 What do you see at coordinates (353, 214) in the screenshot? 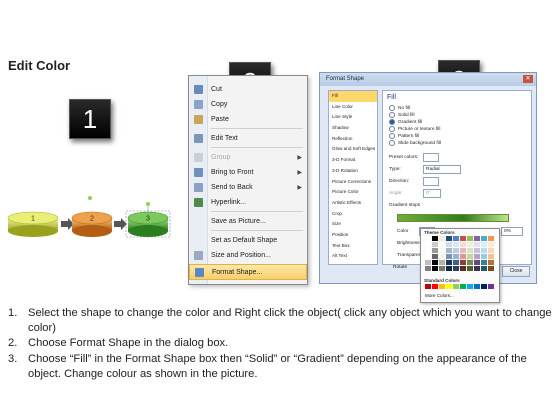
I see `nav-item-crop: Crop` at bounding box center [353, 214].